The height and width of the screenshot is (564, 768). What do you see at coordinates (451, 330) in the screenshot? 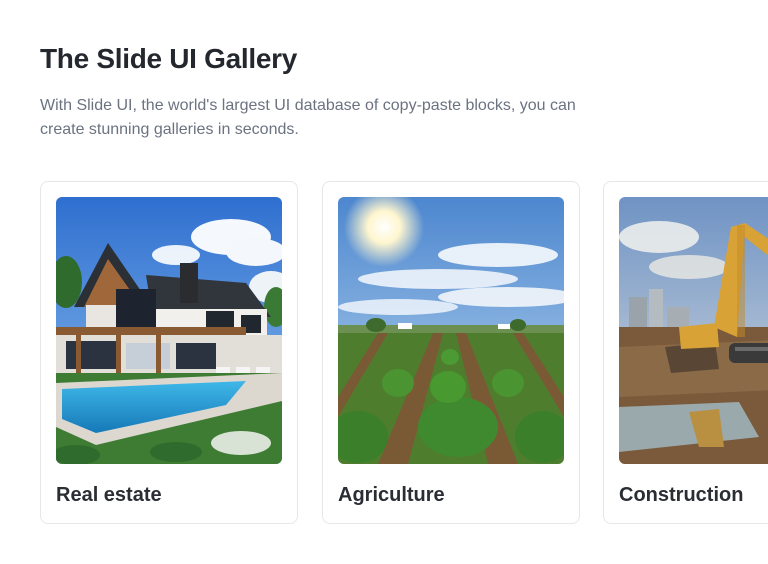
I see `agriculture-image` at bounding box center [451, 330].